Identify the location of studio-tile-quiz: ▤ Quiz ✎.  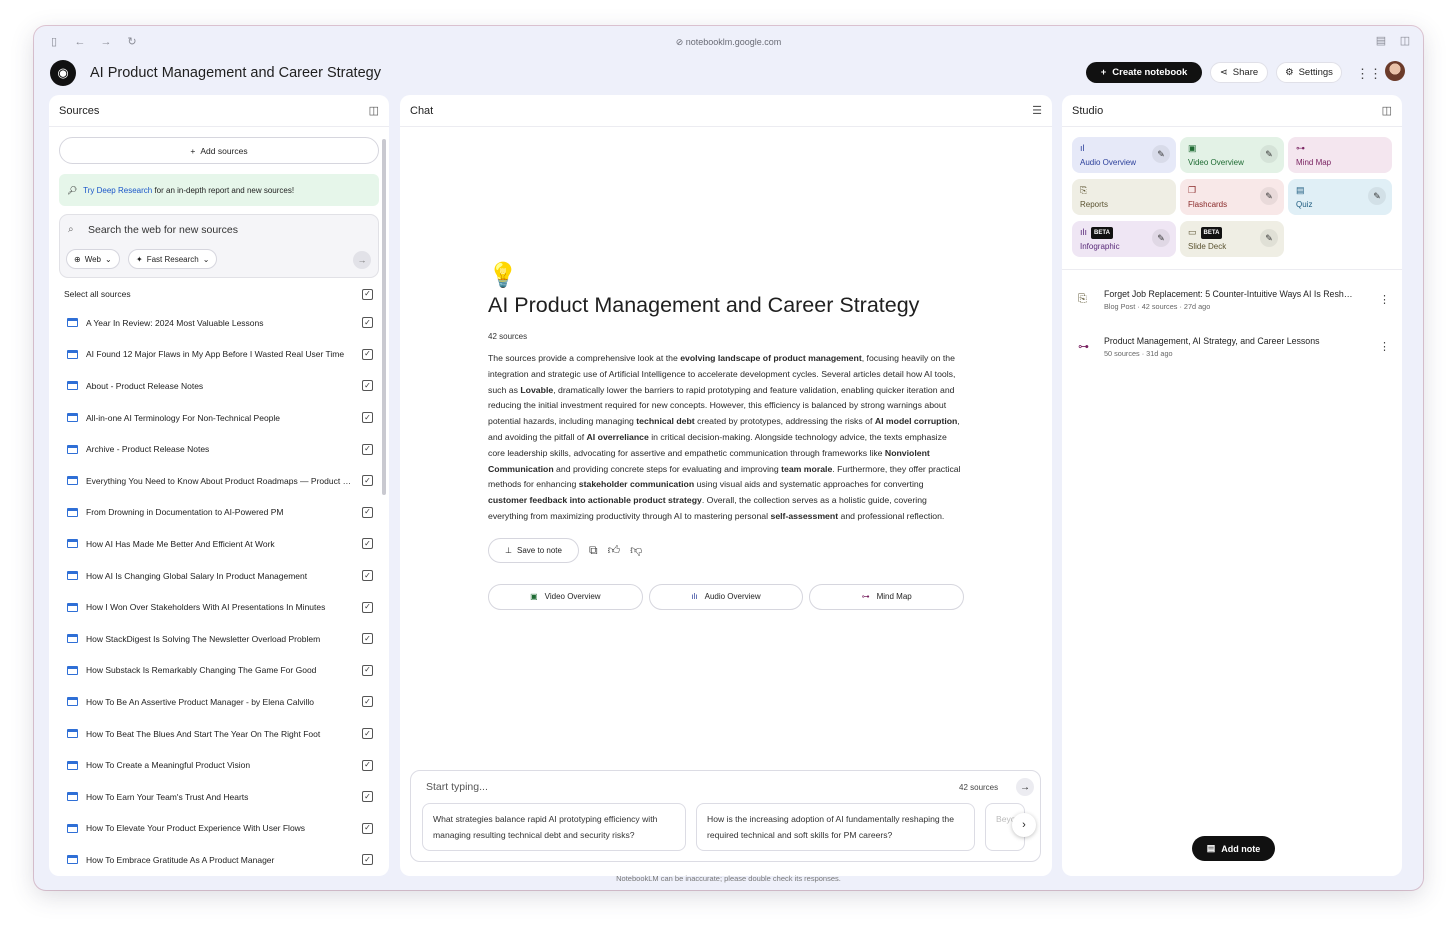
(1340, 197).